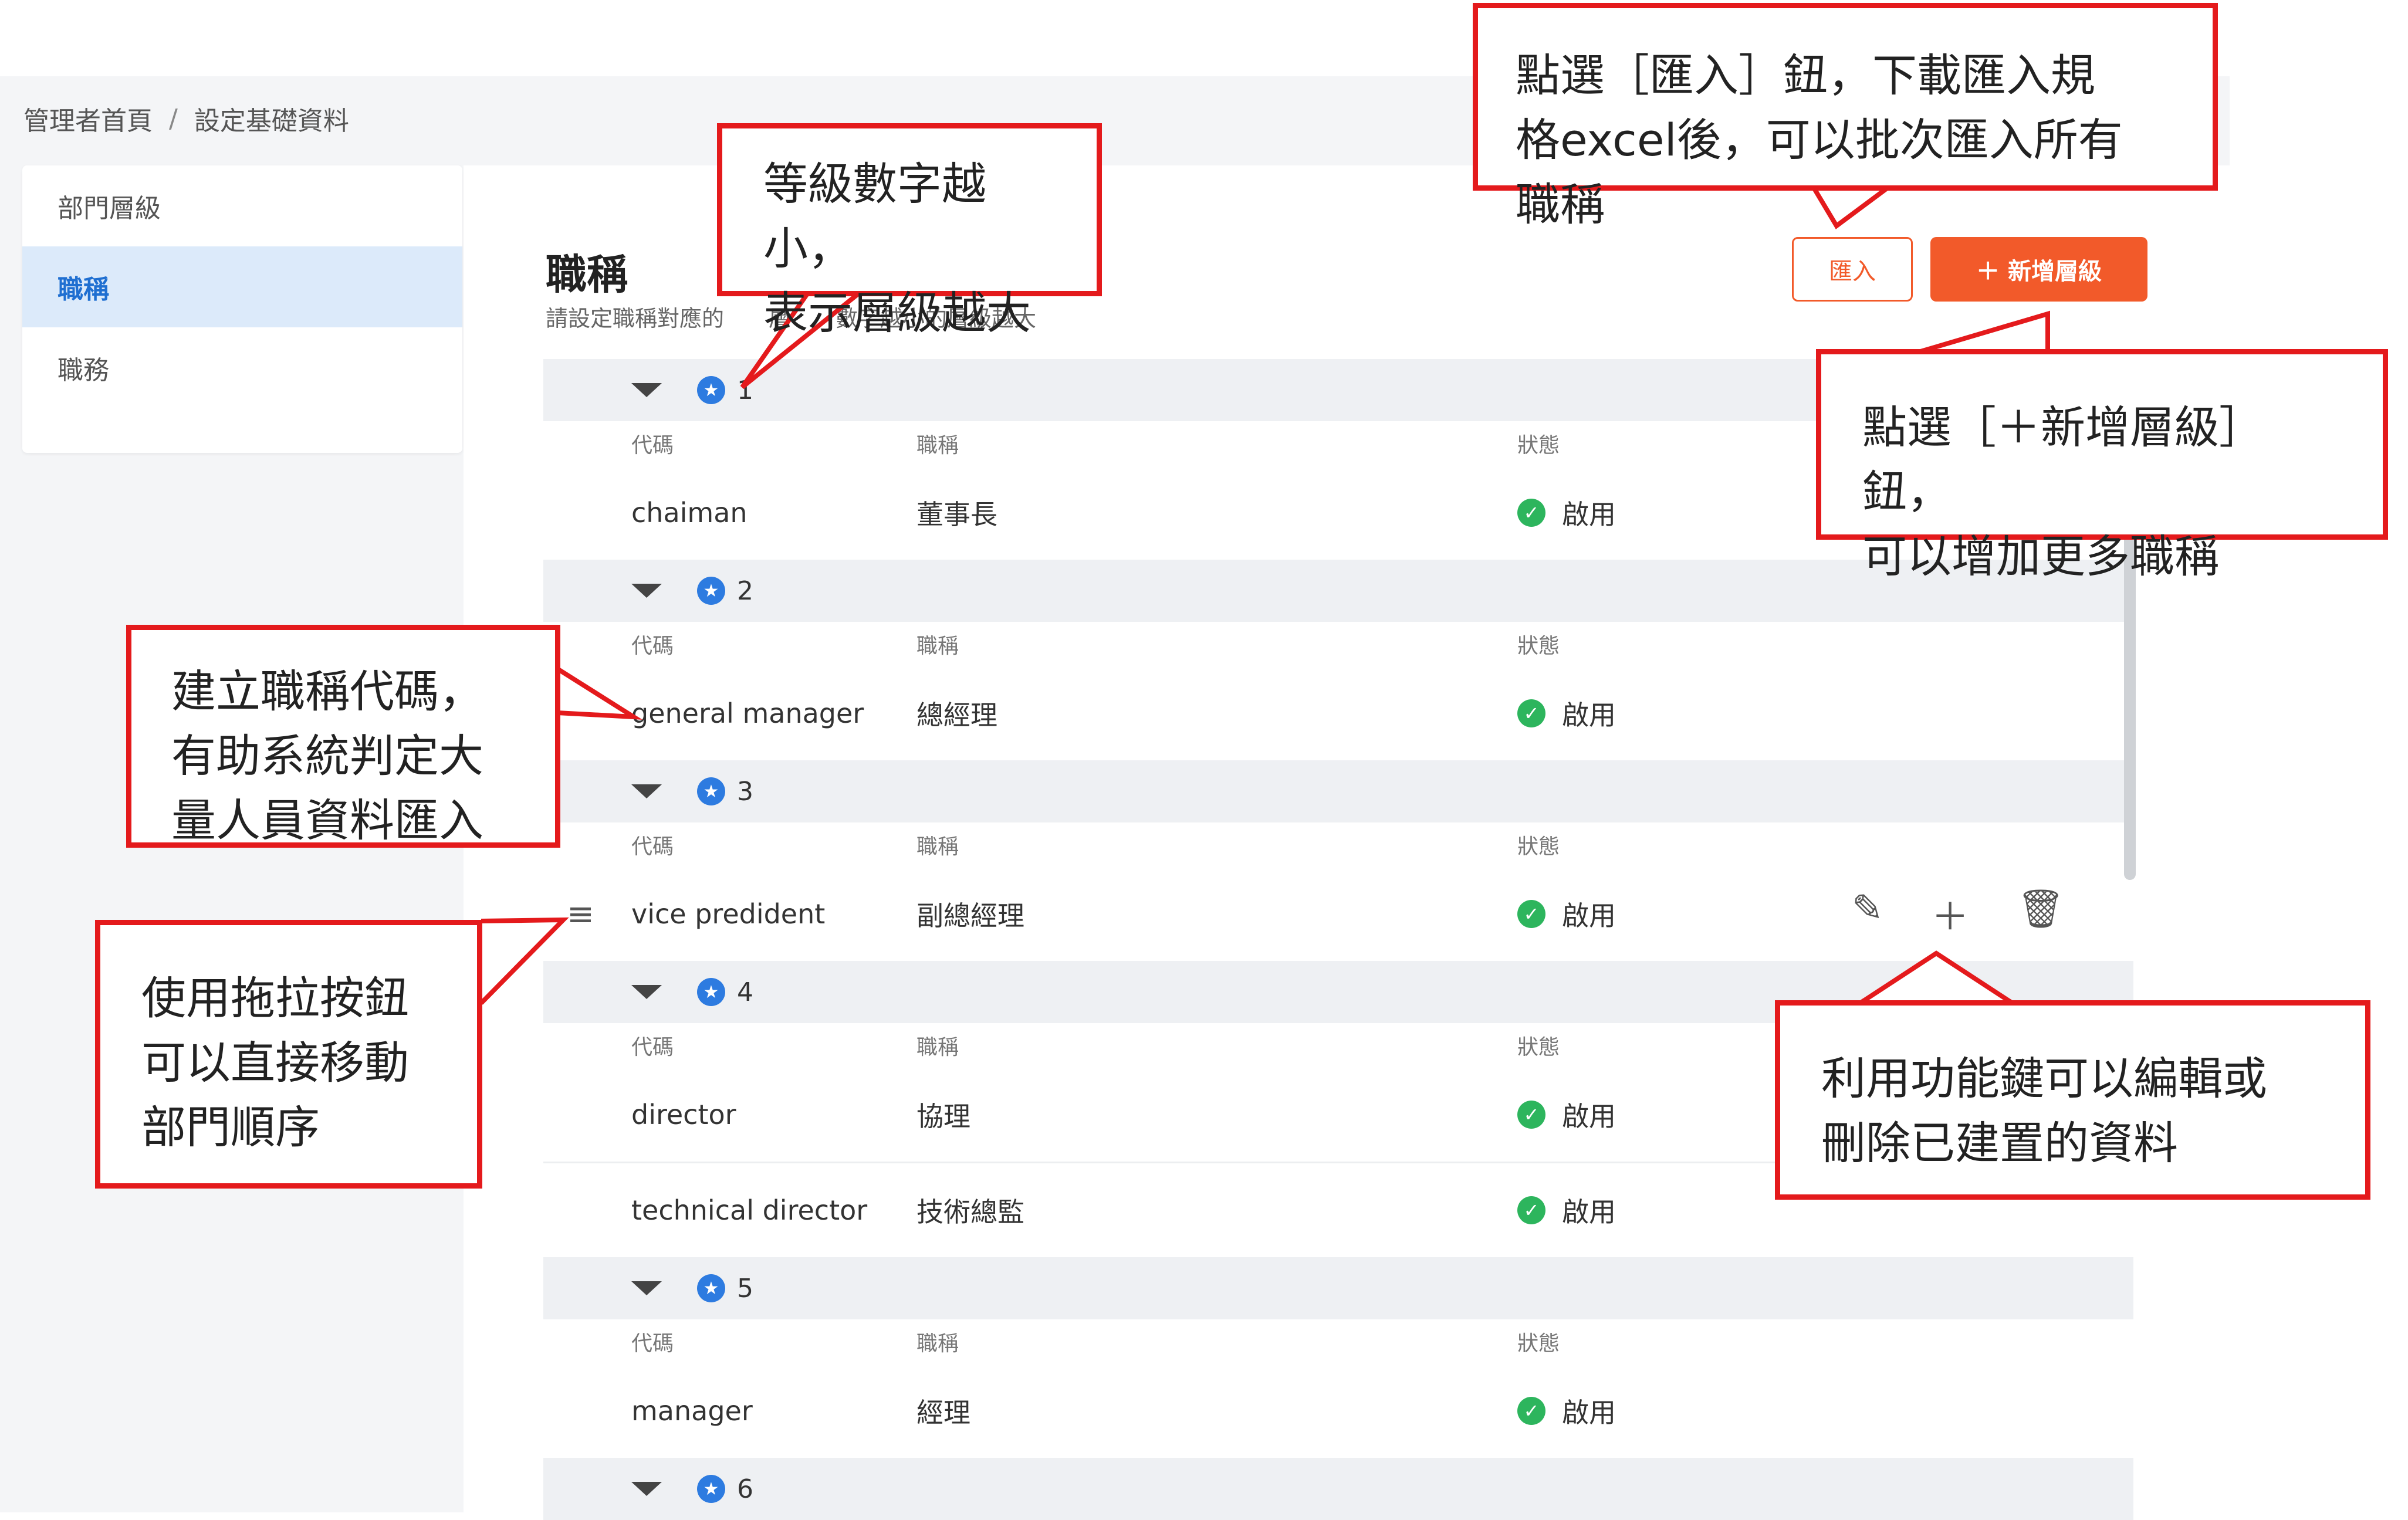 The width and height of the screenshot is (2408, 1520). I want to click on code-cell: director, so click(683, 1114).